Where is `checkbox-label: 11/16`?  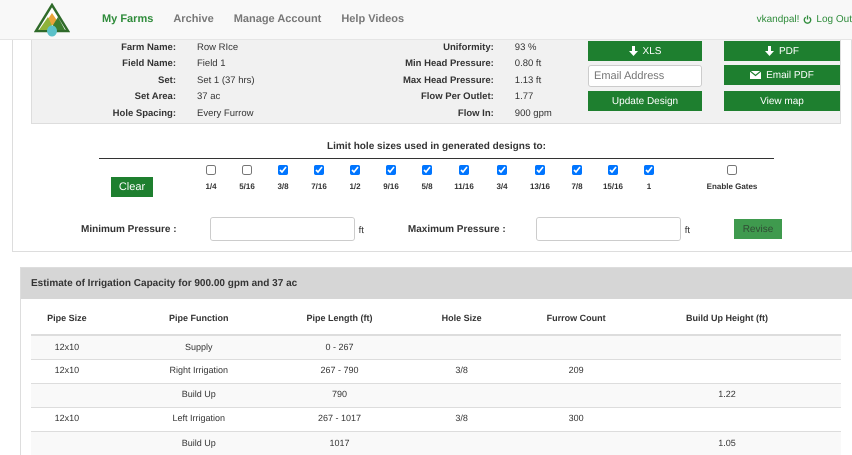 checkbox-label: 11/16 is located at coordinates (464, 187).